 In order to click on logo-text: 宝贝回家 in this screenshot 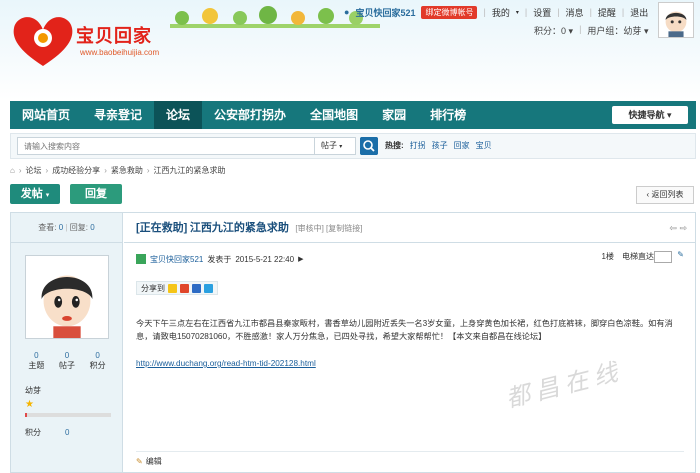, I will do `click(114, 35)`.